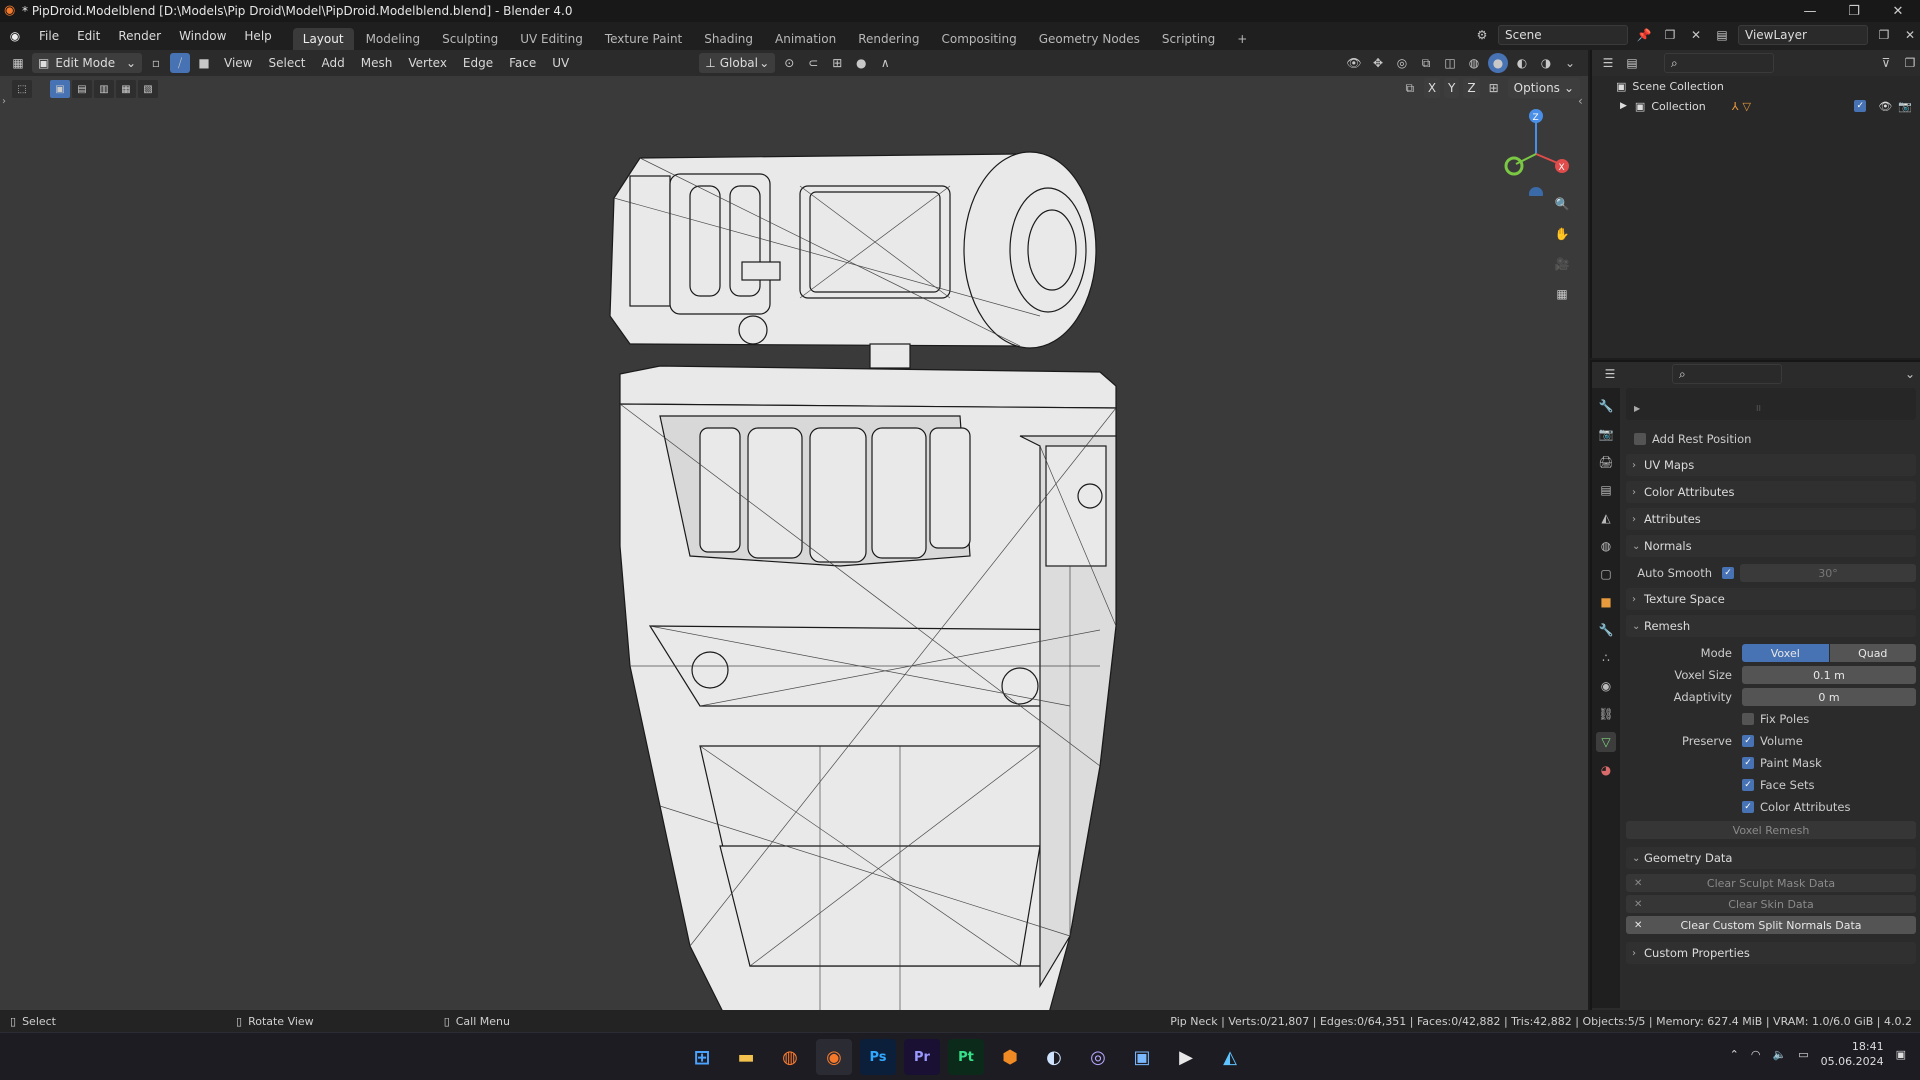 This screenshot has height=1080, width=1920. I want to click on wireframe-shading-icon: ◍, so click(1474, 63).